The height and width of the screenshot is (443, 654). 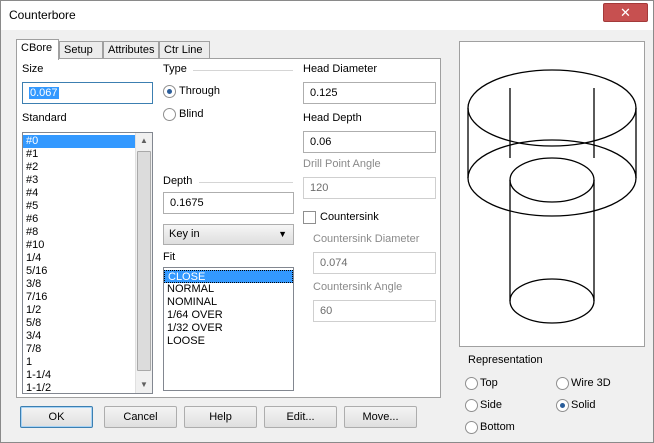 What do you see at coordinates (471, 383) in the screenshot?
I see `representation-top-radio` at bounding box center [471, 383].